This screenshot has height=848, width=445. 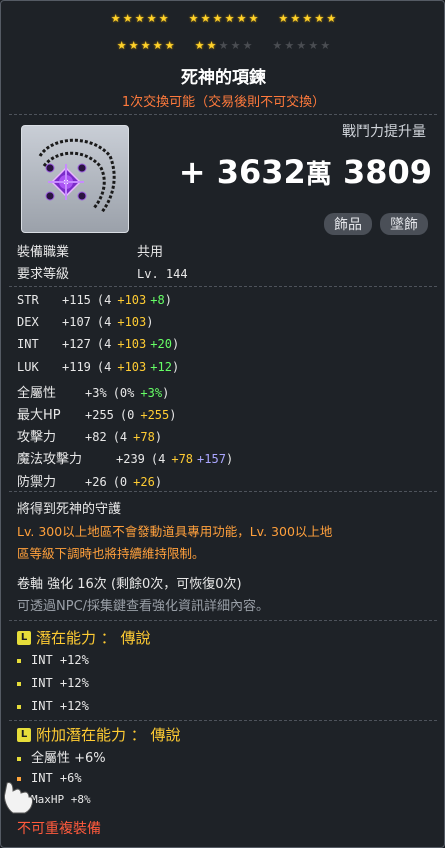 What do you see at coordinates (108, 735) in the screenshot?
I see `additional-potential-title: 附加潛在能力 ： 傳說` at bounding box center [108, 735].